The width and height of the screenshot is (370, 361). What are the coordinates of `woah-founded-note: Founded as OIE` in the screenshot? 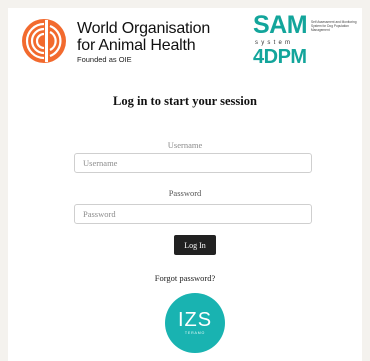 It's located at (104, 59).